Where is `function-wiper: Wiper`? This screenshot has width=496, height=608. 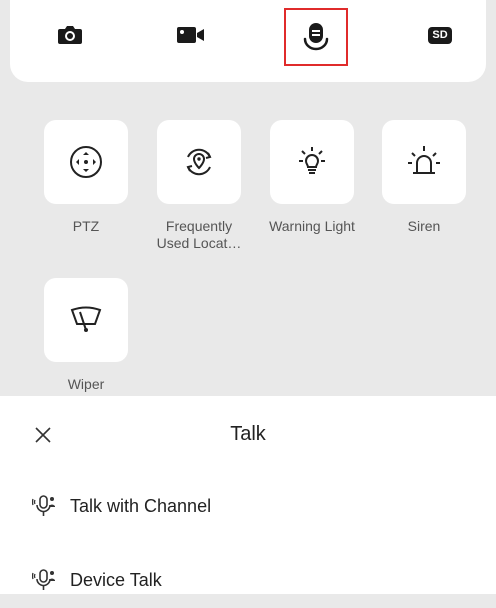 function-wiper: Wiper is located at coordinates (86, 335).